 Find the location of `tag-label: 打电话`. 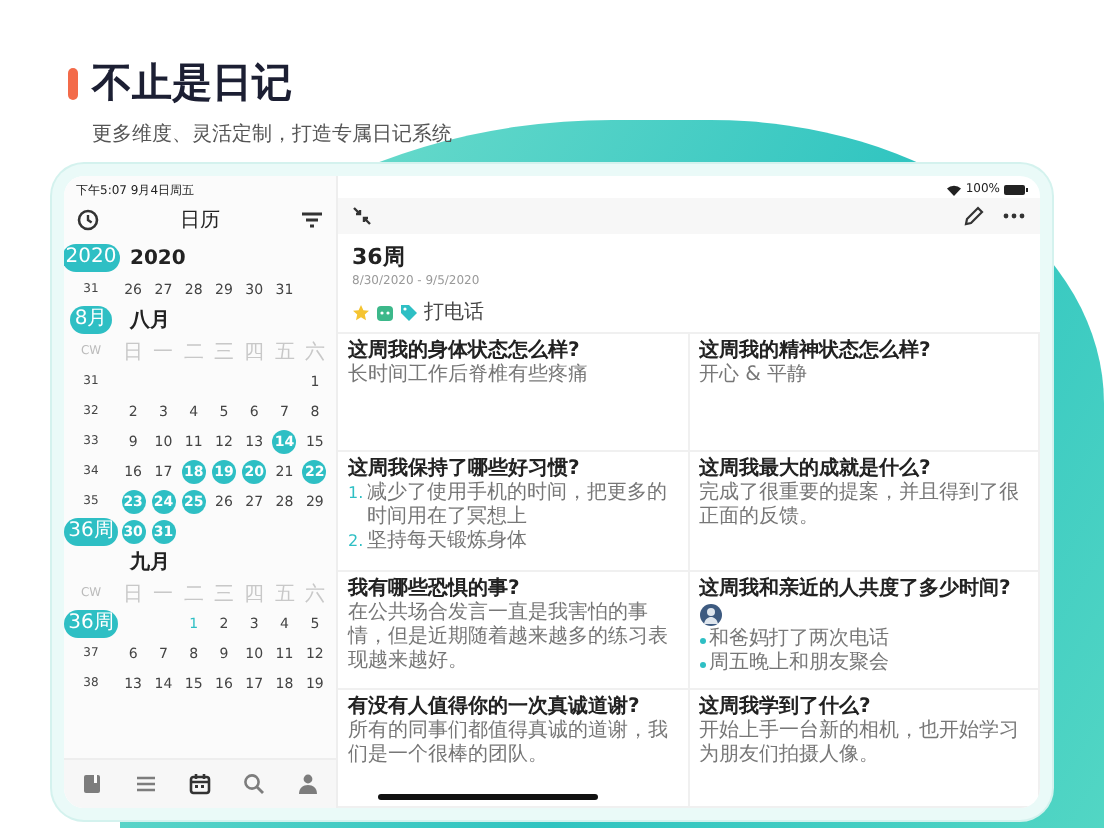

tag-label: 打电话 is located at coordinates (454, 312).